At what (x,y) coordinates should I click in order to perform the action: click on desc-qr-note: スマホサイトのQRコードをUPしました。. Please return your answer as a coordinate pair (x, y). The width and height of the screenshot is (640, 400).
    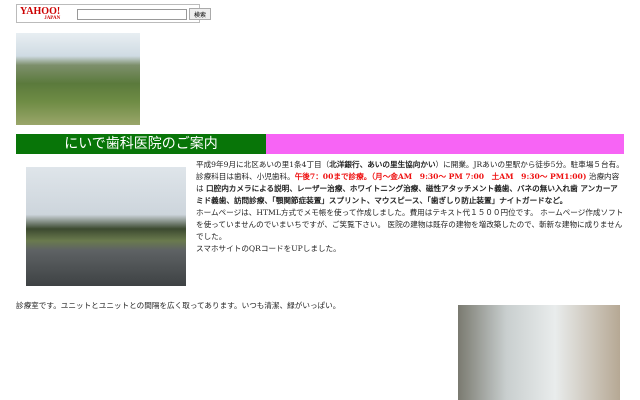
    Looking at the image, I should click on (268, 248).